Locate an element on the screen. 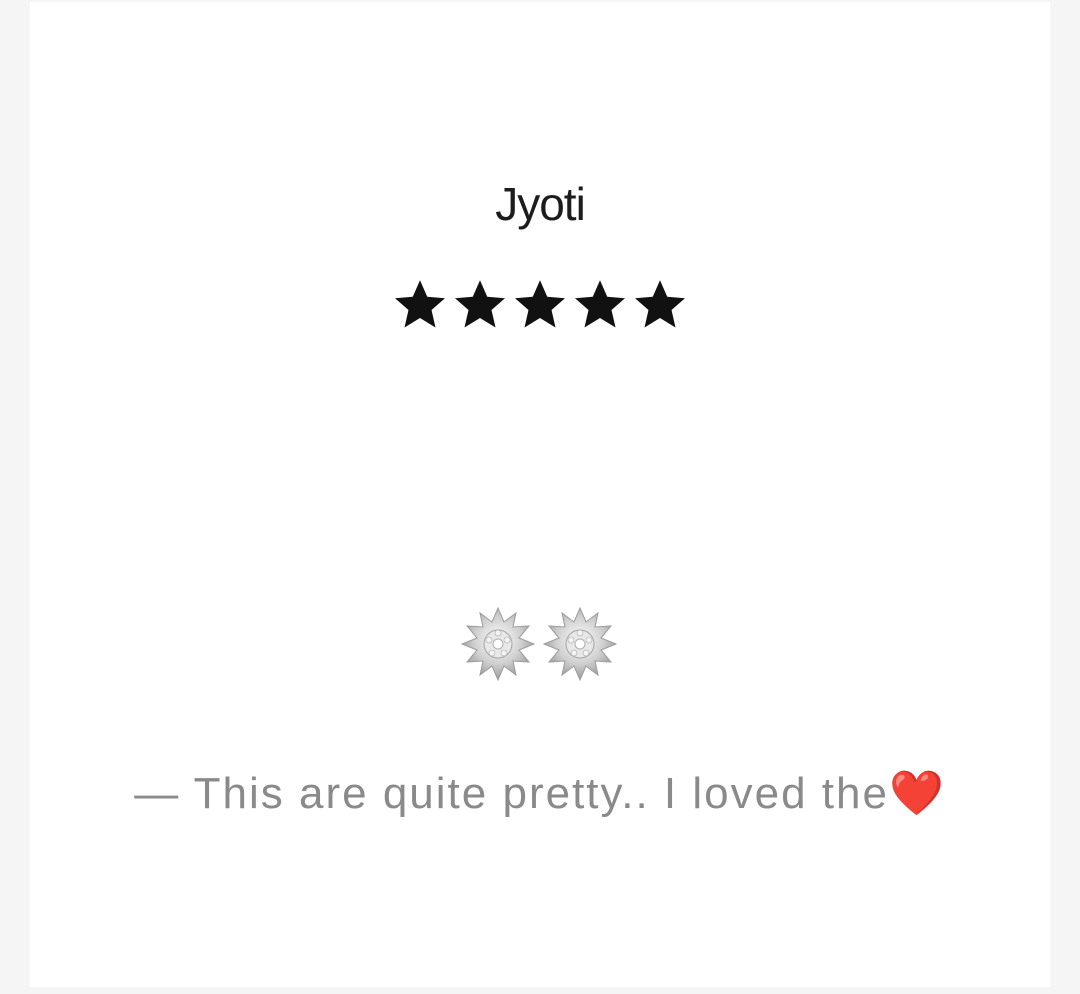  star-burst-earrings-icon is located at coordinates (539, 644).